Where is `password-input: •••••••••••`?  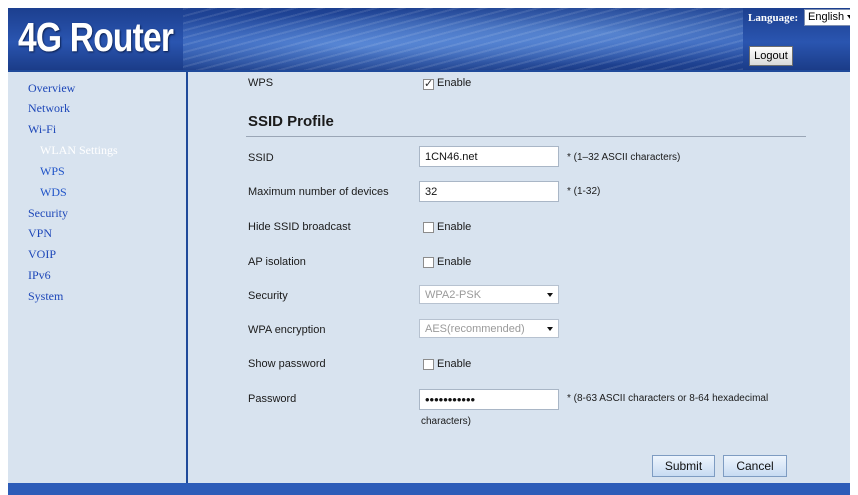 password-input: ••••••••••• is located at coordinates (489, 399).